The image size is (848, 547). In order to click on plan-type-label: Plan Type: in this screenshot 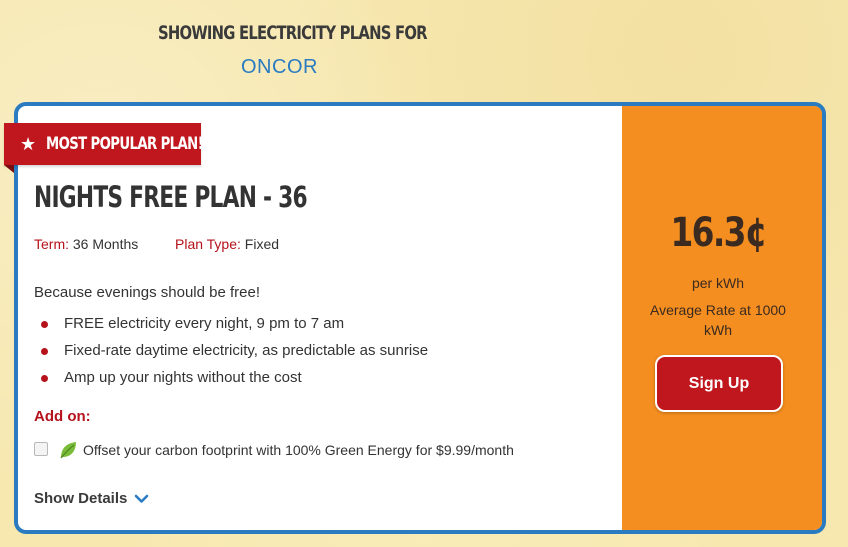, I will do `click(208, 244)`.